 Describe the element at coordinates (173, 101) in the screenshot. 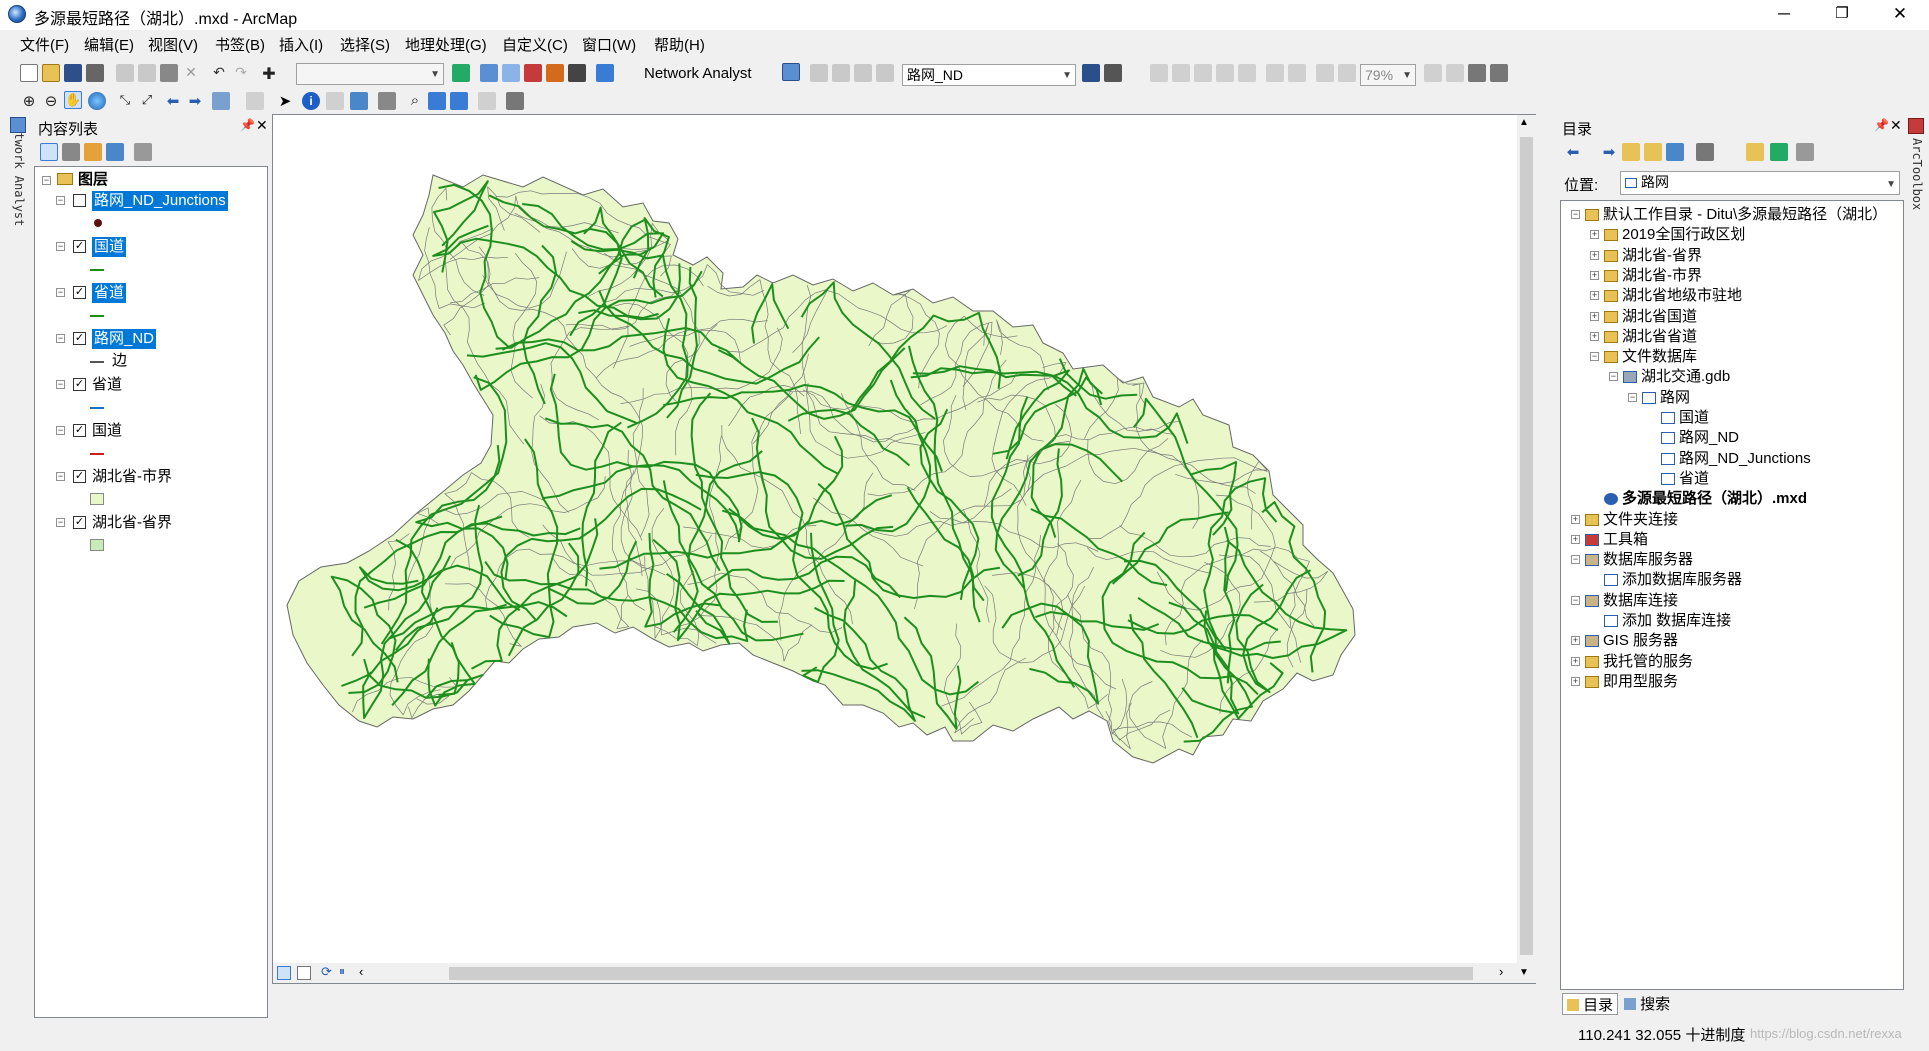

I see `go-back-icon: ⬅` at that location.